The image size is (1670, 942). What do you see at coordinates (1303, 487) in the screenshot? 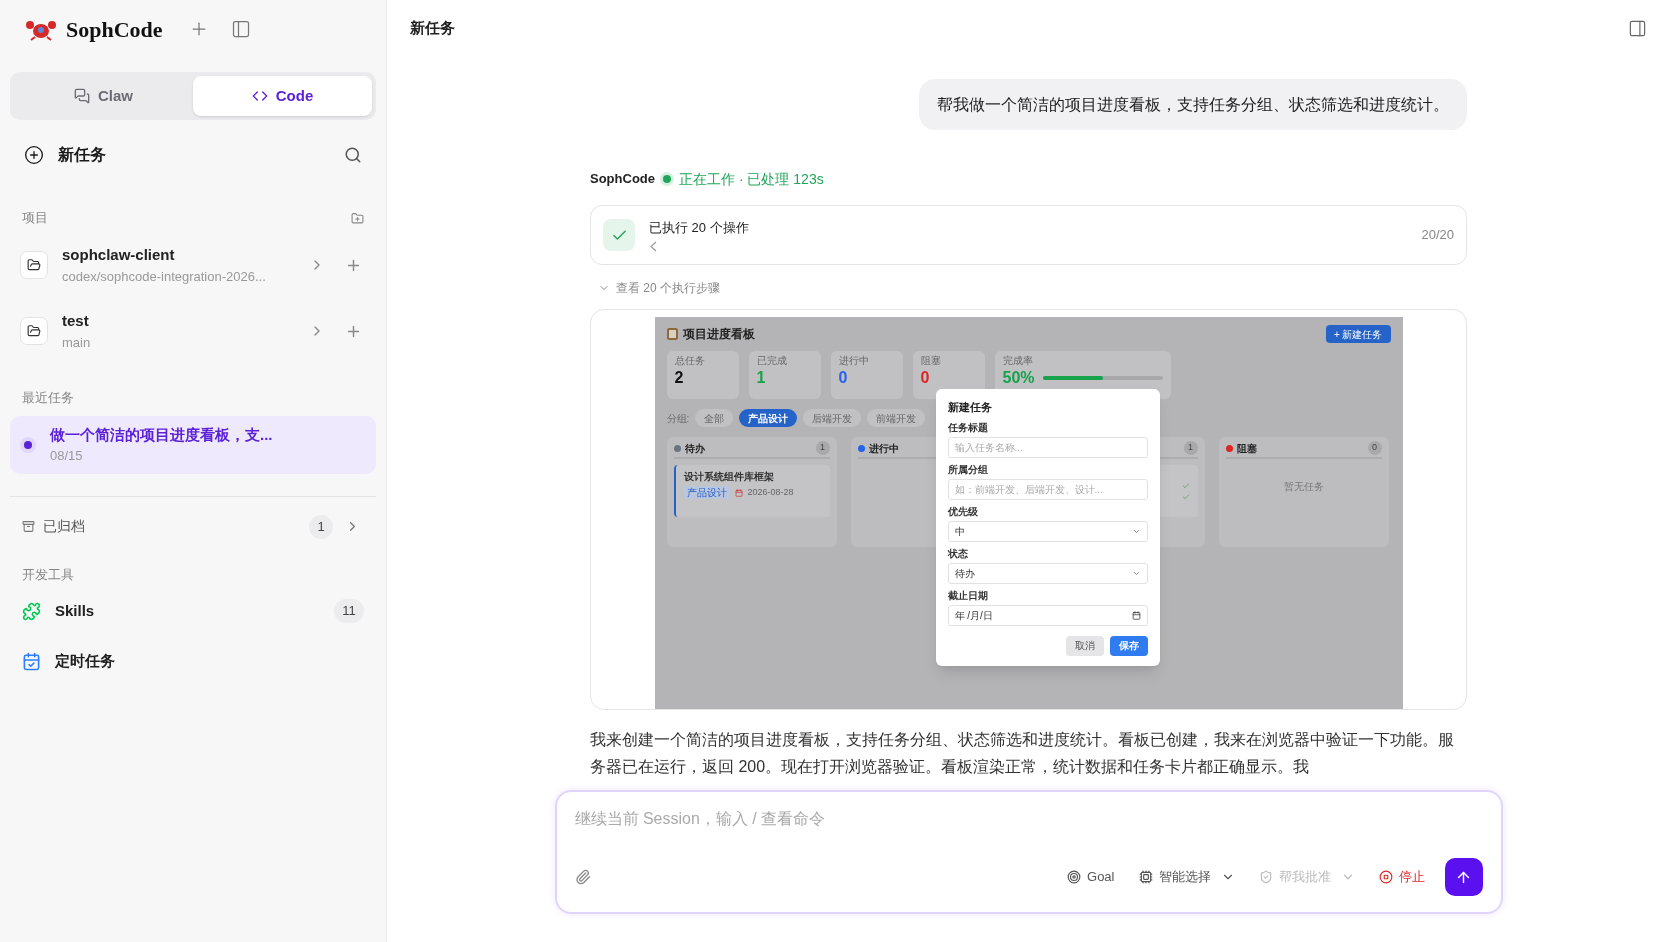
I see `empty-text: 暂无任务` at bounding box center [1303, 487].